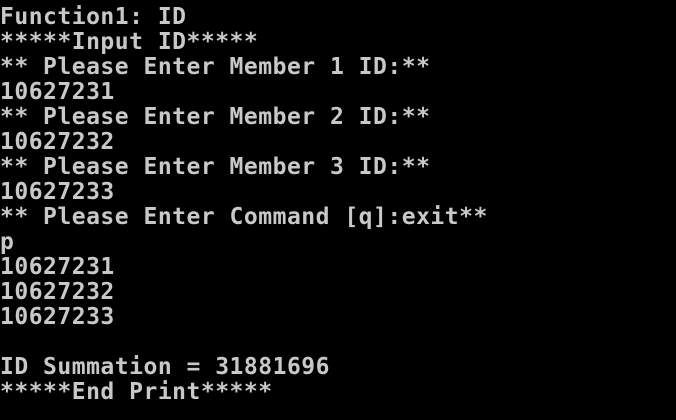 The width and height of the screenshot is (676, 420). I want to click on summation-line: ID Summation = 31881696, so click(165, 367).